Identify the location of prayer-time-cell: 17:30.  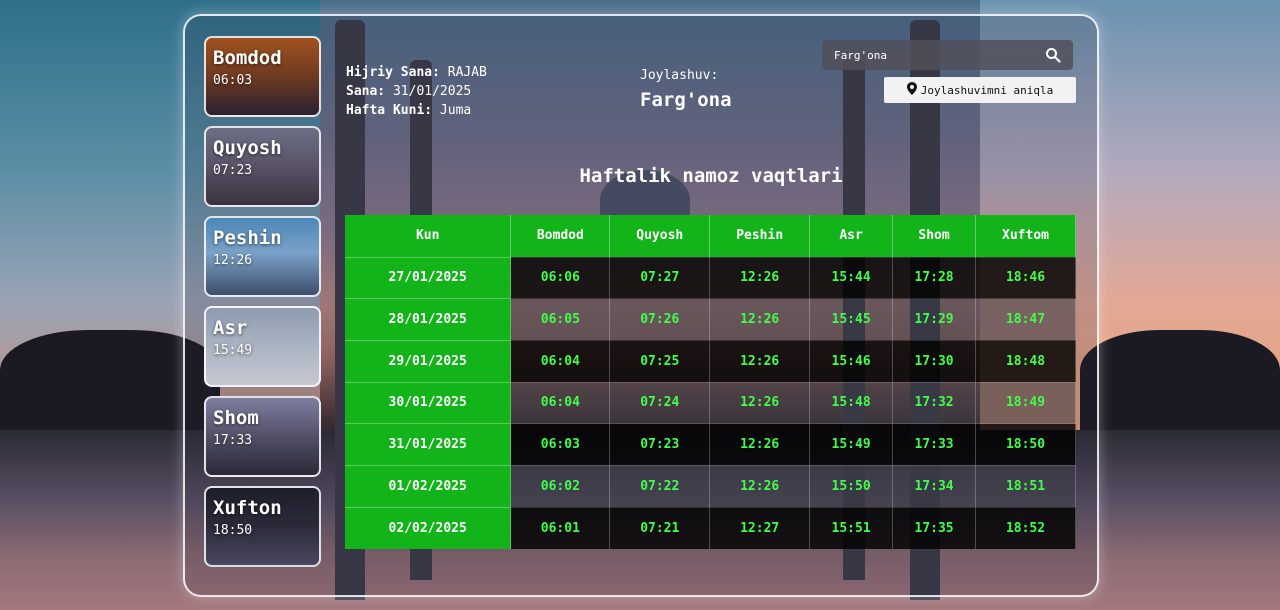
(934, 361).